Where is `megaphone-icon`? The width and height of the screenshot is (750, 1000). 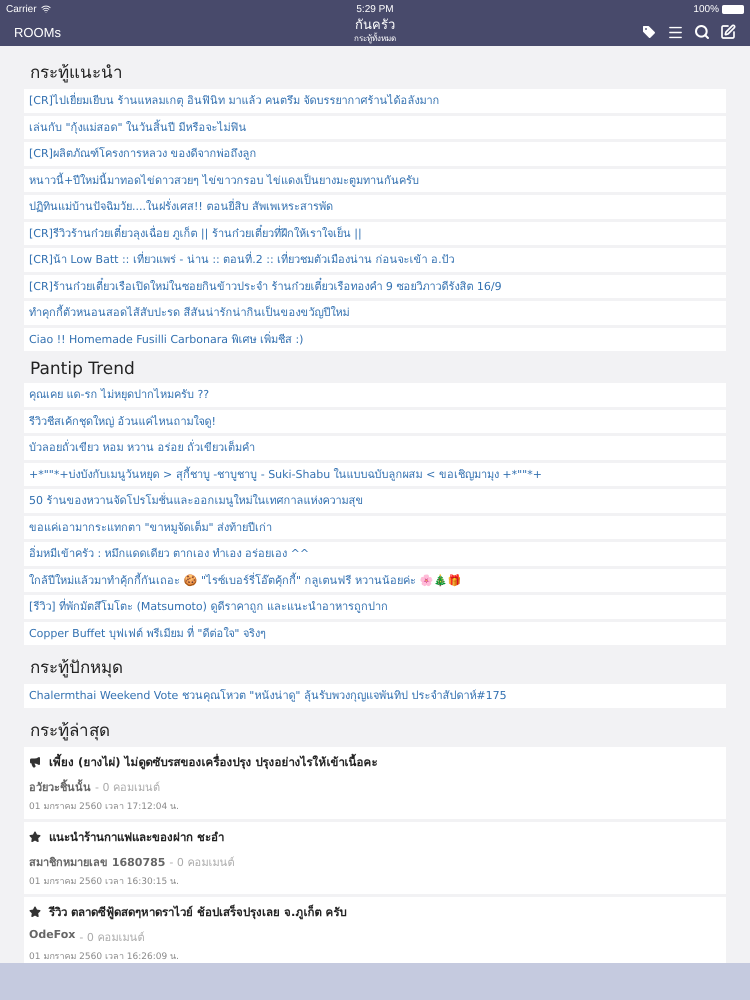 megaphone-icon is located at coordinates (35, 762).